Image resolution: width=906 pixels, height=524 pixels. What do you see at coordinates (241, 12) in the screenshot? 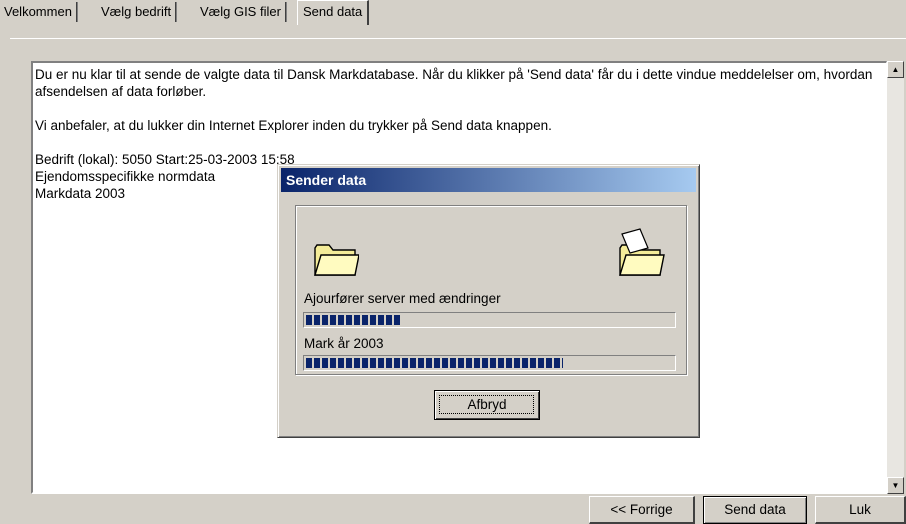
I see `tab-vaelg-gis-filer: Vælg GIS filer` at bounding box center [241, 12].